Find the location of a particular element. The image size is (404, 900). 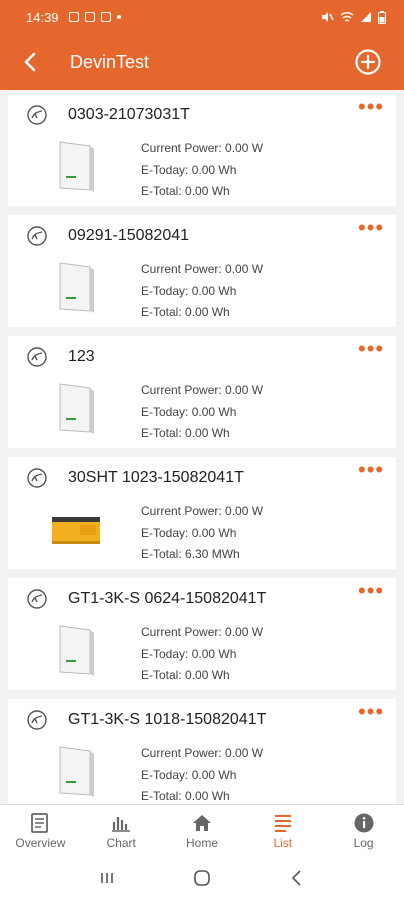

device-name: GT1-3K-S 0624-15082041T is located at coordinates (167, 598).